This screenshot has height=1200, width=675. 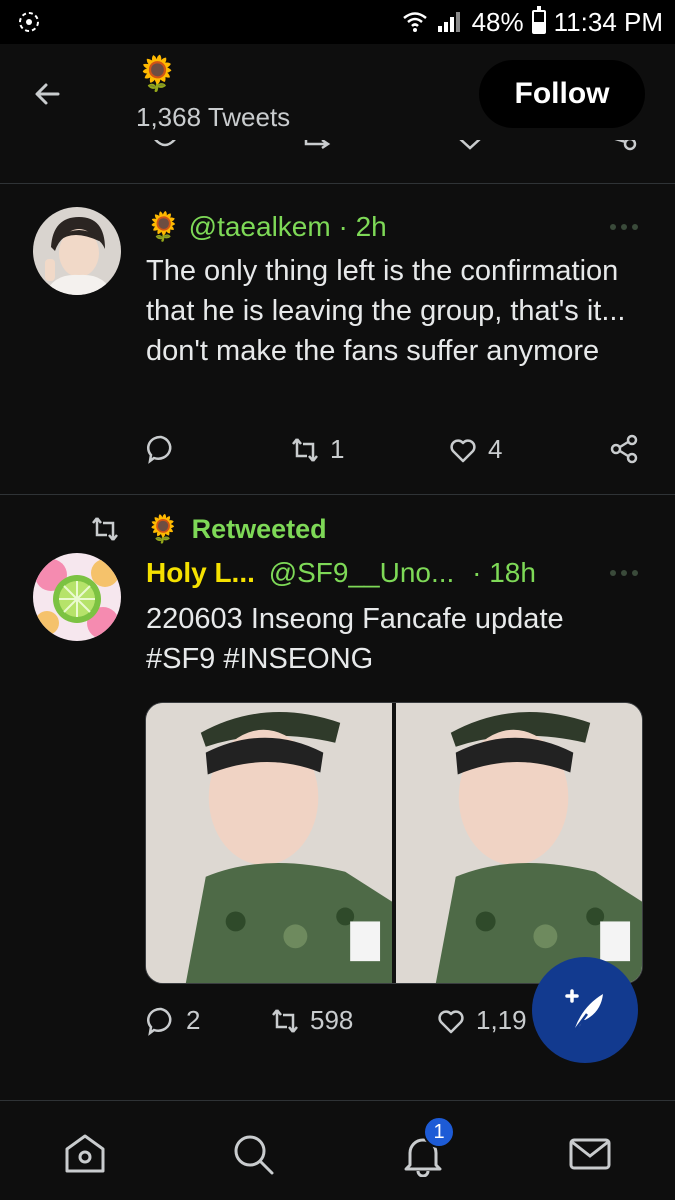 What do you see at coordinates (337, 1150) in the screenshot?
I see `bottom-navigation: 1` at bounding box center [337, 1150].